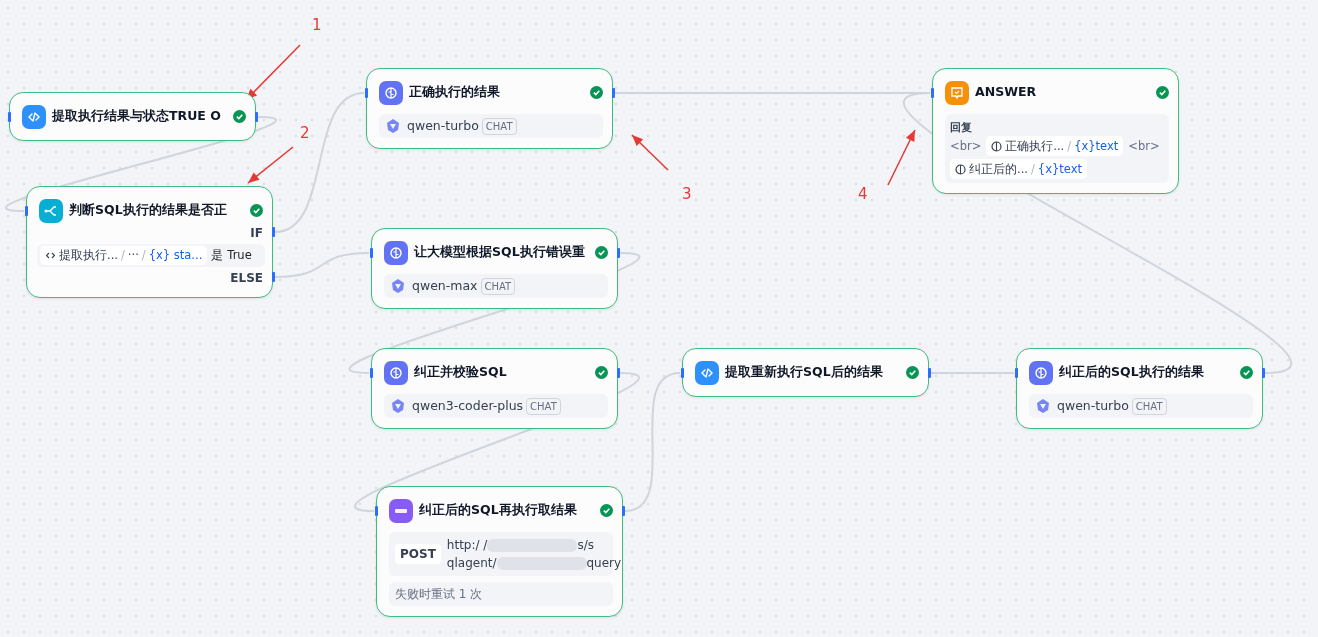 The image size is (1318, 637). I want to click on model-selector: qwen3-coder-plus CHAT, so click(496, 406).